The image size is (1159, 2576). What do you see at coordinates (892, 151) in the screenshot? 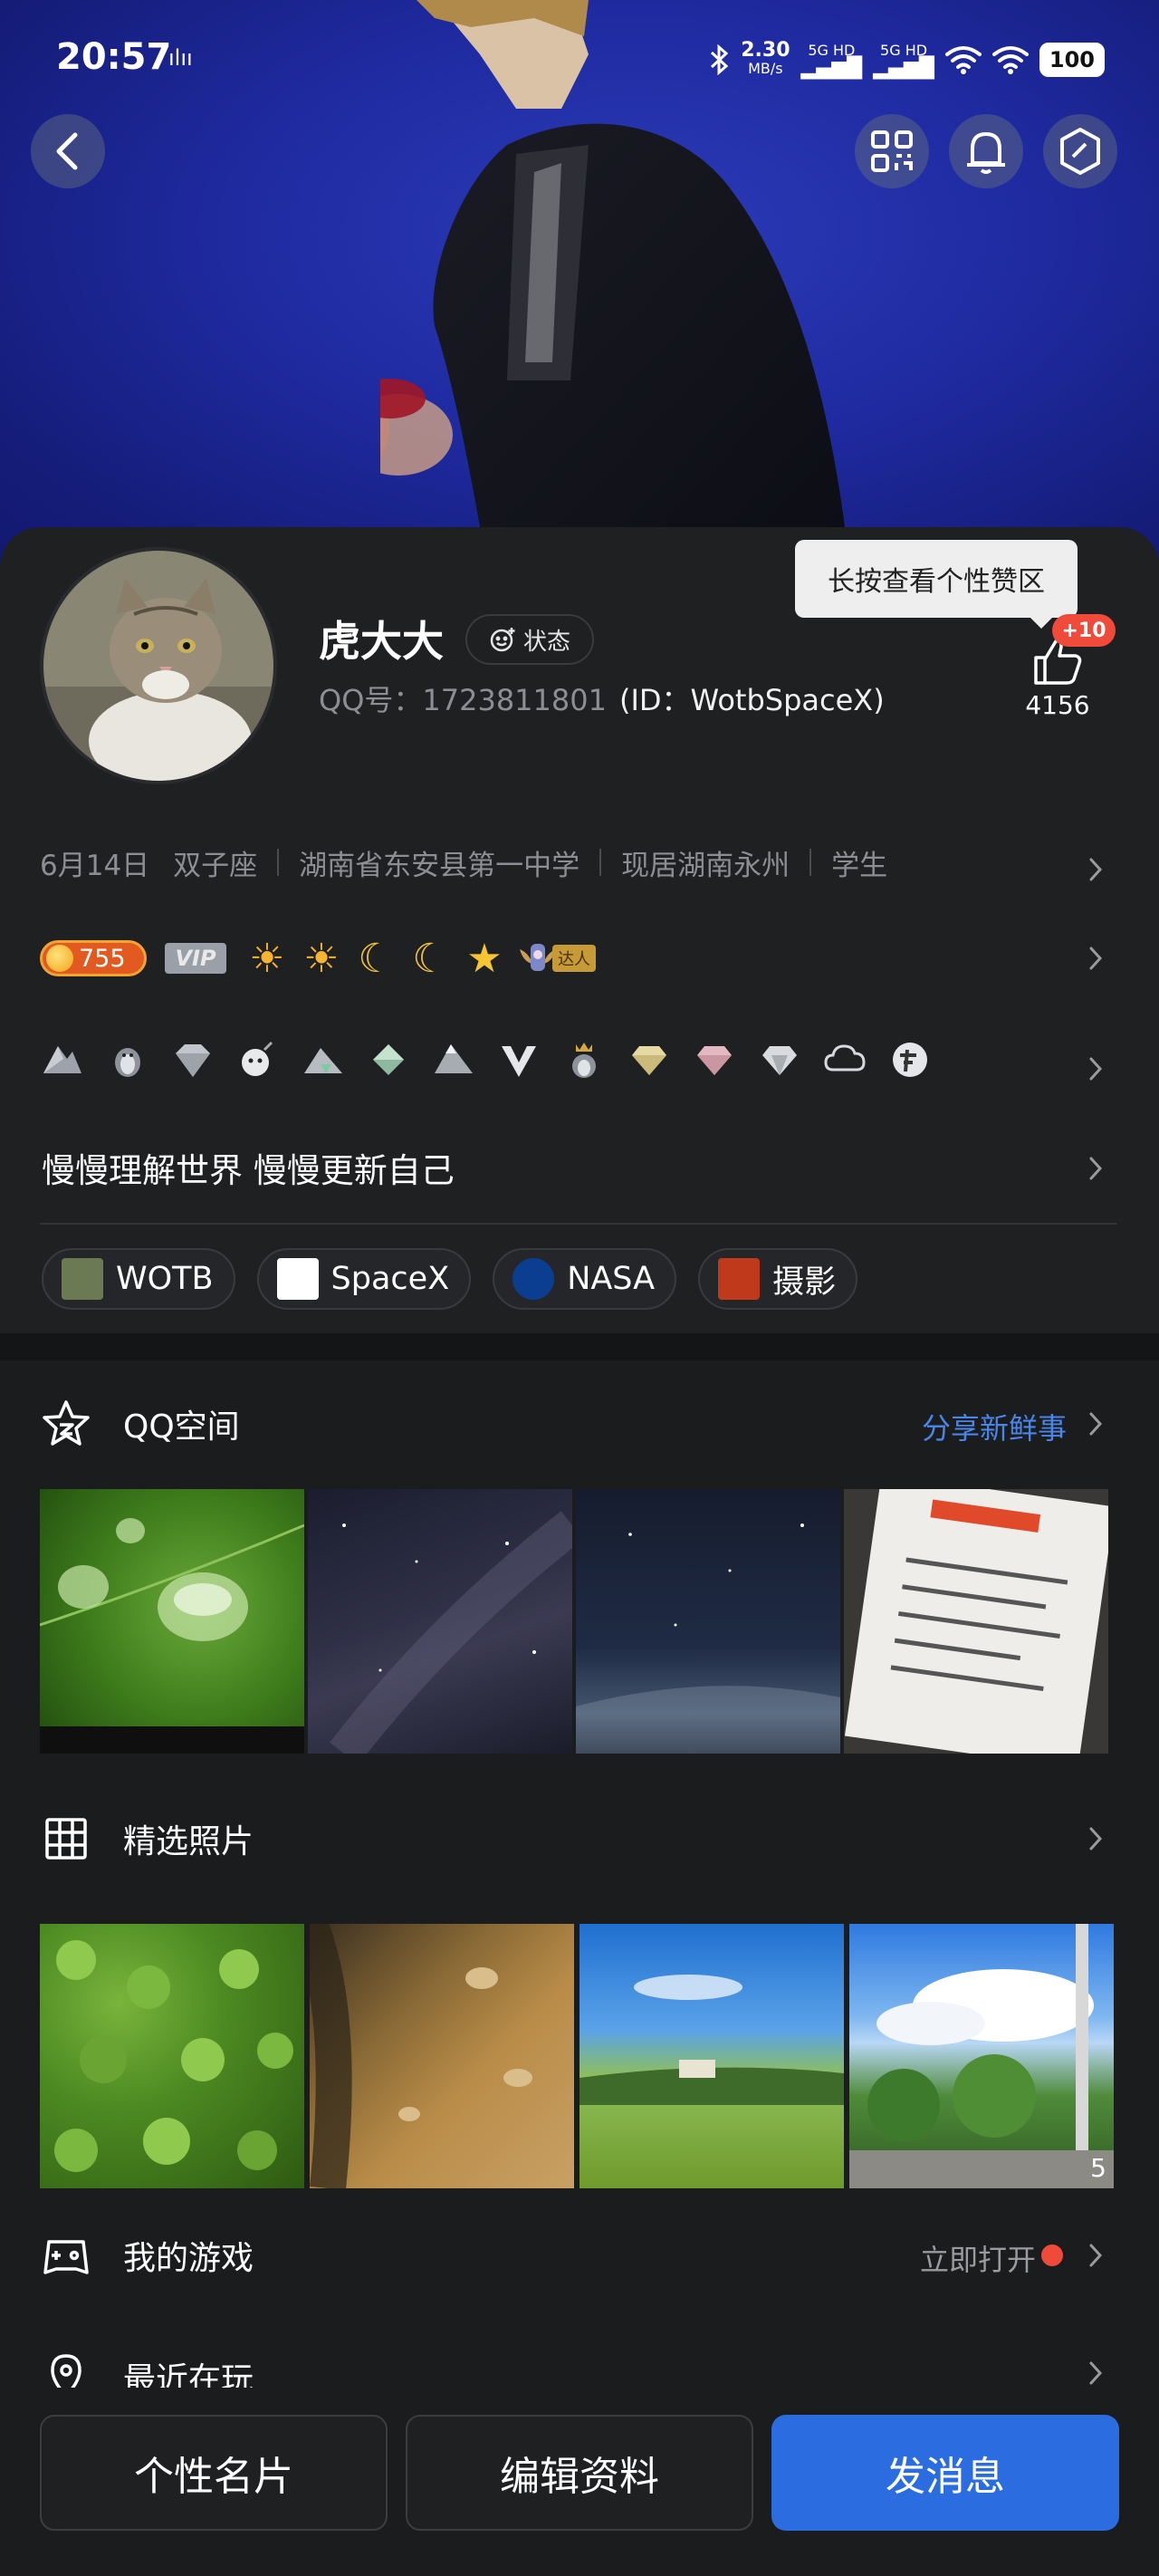
I see `qrcode-button` at bounding box center [892, 151].